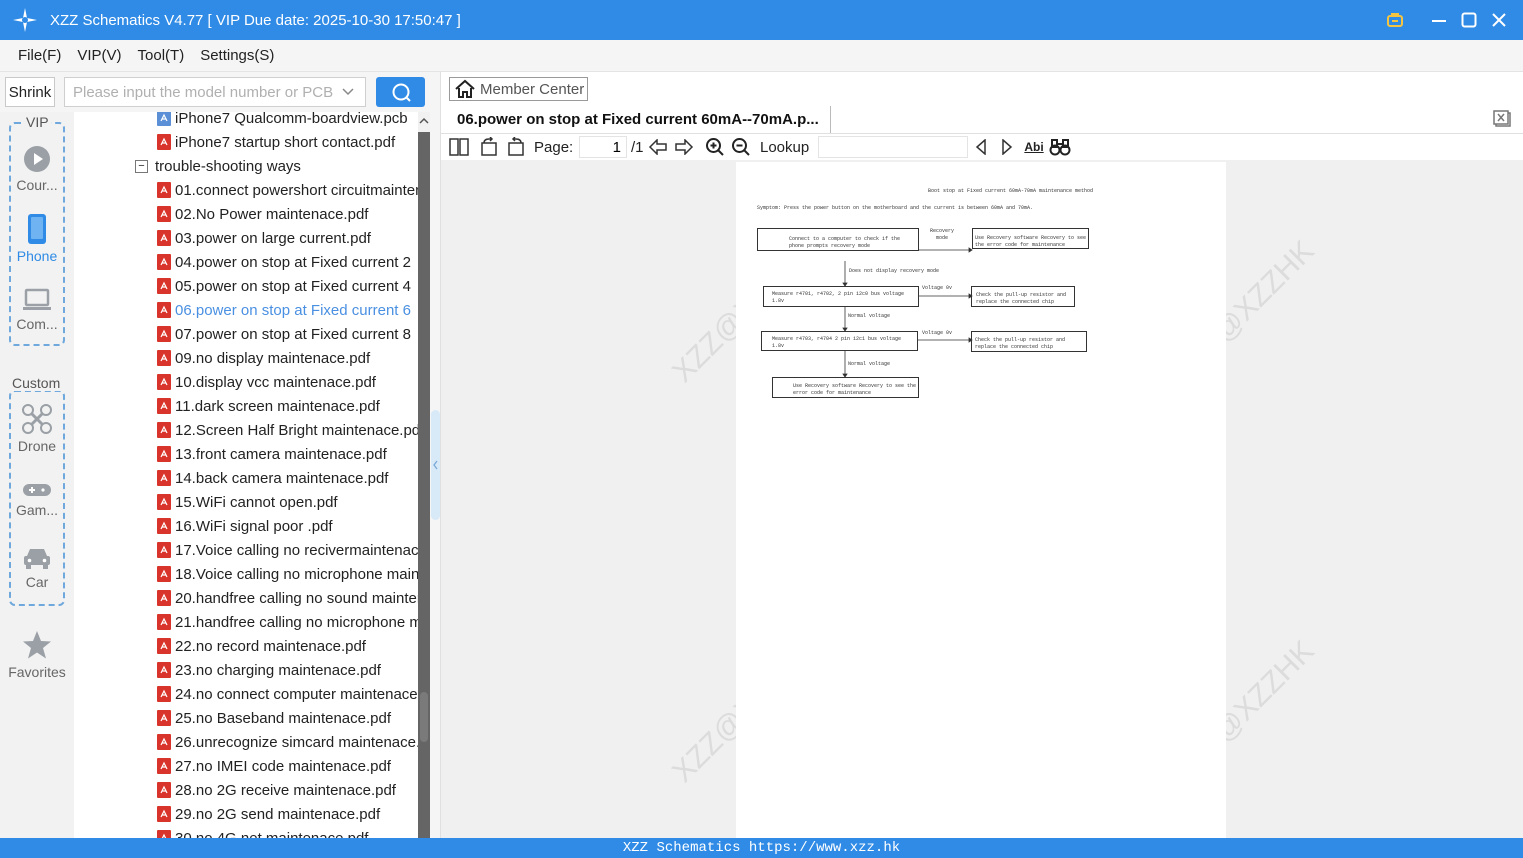 The height and width of the screenshot is (858, 1523). I want to click on lookup-label: Lookup, so click(785, 147).